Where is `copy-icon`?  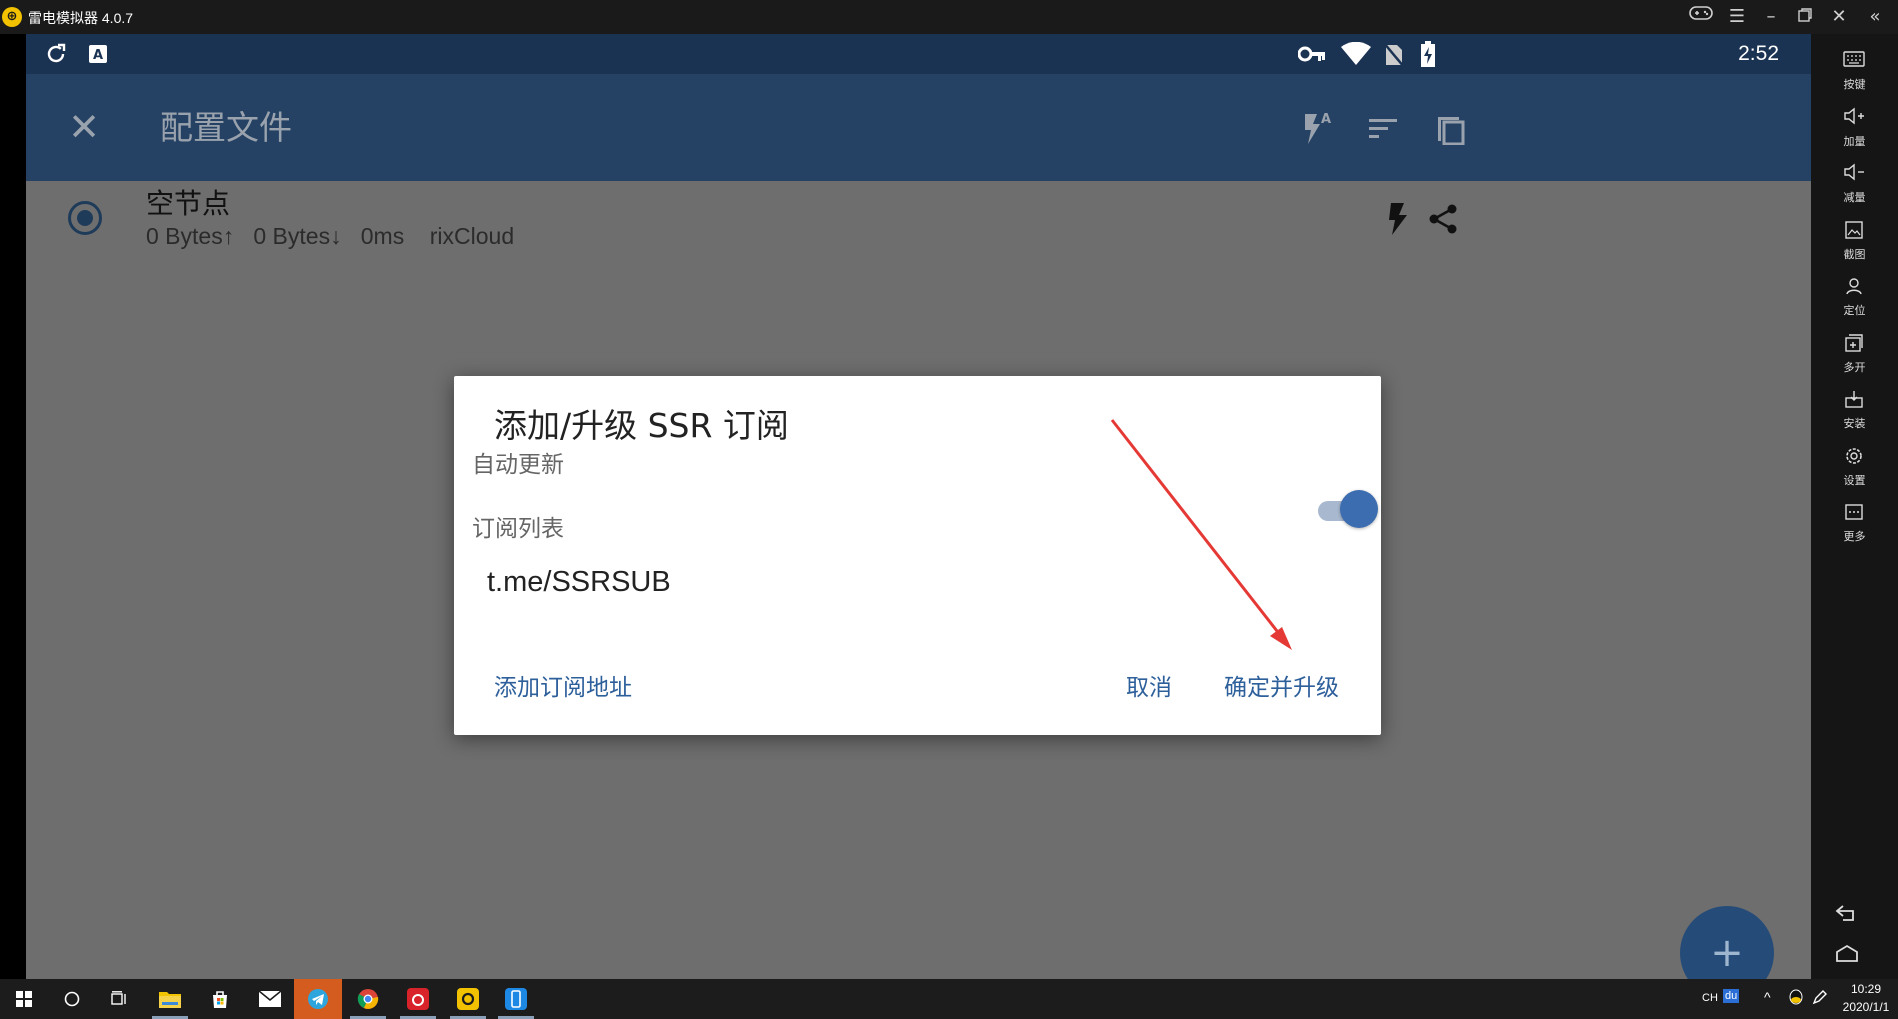 copy-icon is located at coordinates (1450, 128).